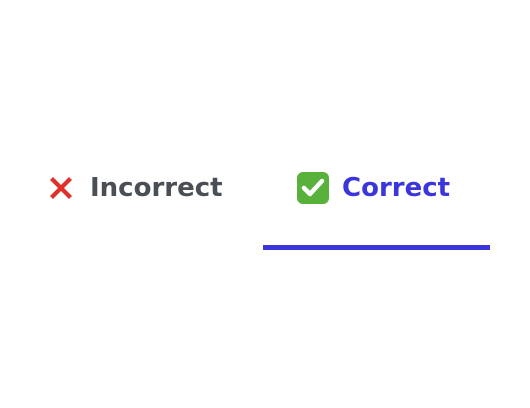 The width and height of the screenshot is (530, 408). What do you see at coordinates (396, 188) in the screenshot?
I see `tab-correct-label: Correct` at bounding box center [396, 188].